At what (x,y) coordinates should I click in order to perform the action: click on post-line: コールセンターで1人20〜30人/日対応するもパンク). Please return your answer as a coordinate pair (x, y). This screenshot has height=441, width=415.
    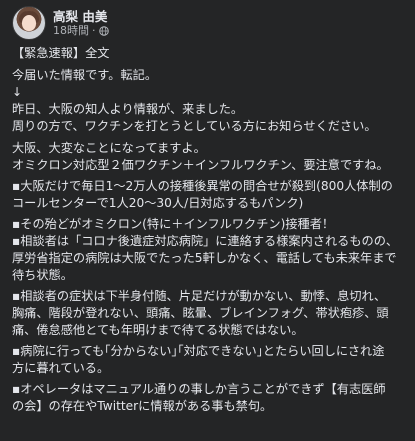
    Looking at the image, I should click on (158, 203).